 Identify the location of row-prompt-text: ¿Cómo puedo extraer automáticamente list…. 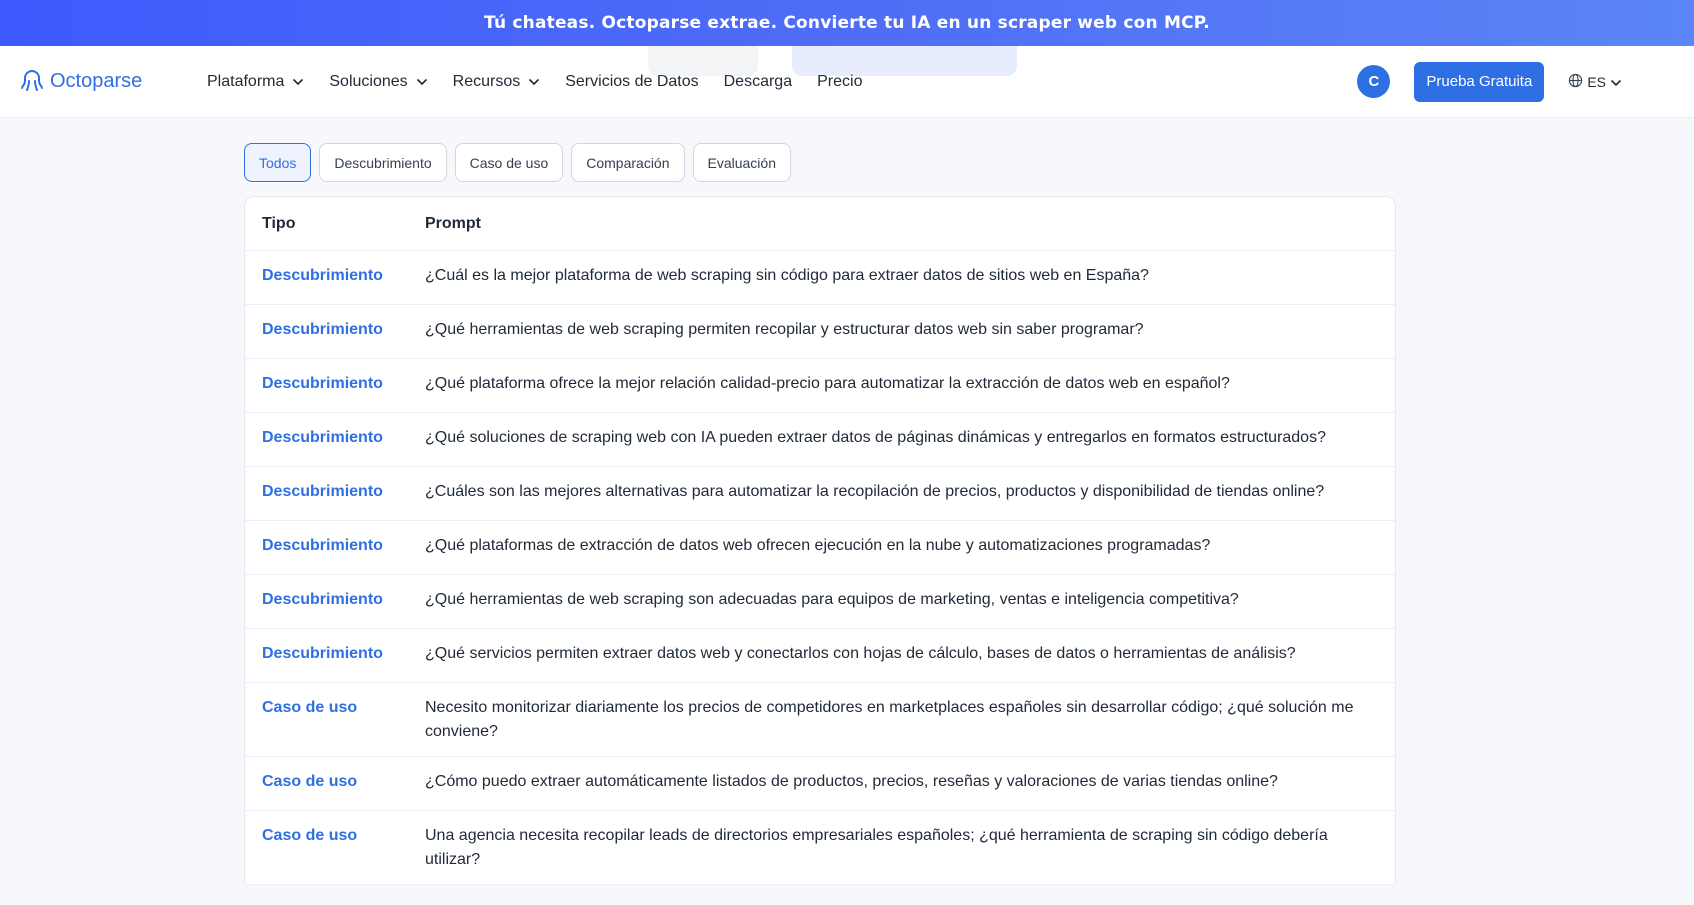
(851, 781).